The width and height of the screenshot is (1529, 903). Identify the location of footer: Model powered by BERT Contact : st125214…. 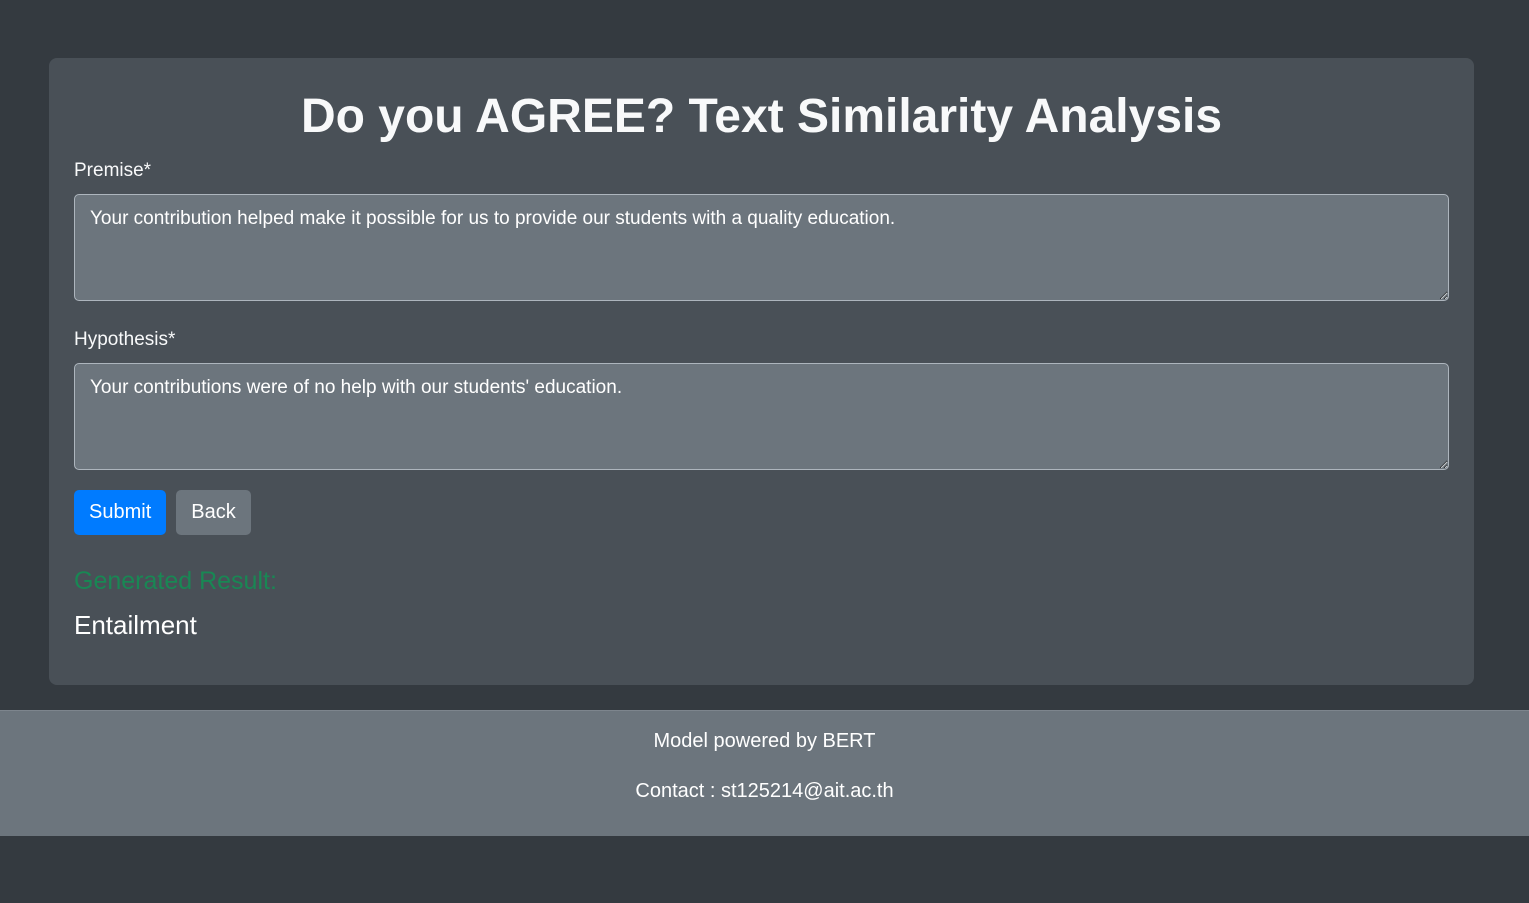
(764, 773).